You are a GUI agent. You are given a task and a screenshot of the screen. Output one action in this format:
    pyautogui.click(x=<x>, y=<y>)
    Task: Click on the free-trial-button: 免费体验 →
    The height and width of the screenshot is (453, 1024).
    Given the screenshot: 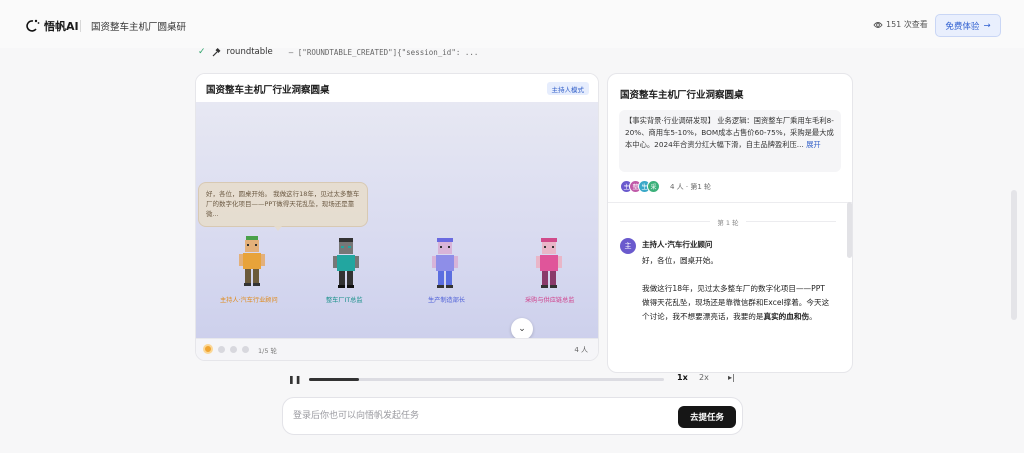 What is the action you would take?
    pyautogui.click(x=968, y=25)
    